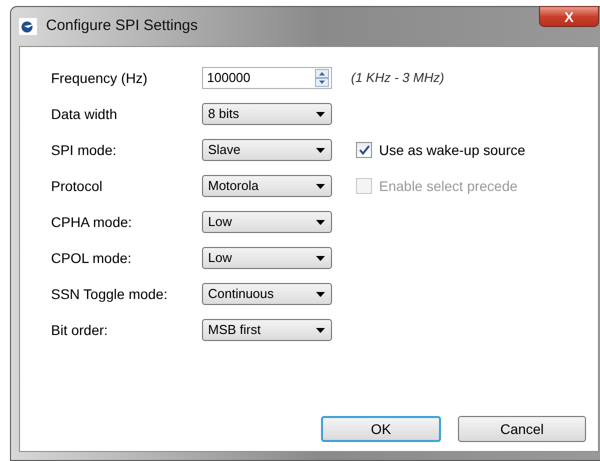  Describe the element at coordinates (441, 150) in the screenshot. I see `checkbox-option: Use as wake-up source` at that location.